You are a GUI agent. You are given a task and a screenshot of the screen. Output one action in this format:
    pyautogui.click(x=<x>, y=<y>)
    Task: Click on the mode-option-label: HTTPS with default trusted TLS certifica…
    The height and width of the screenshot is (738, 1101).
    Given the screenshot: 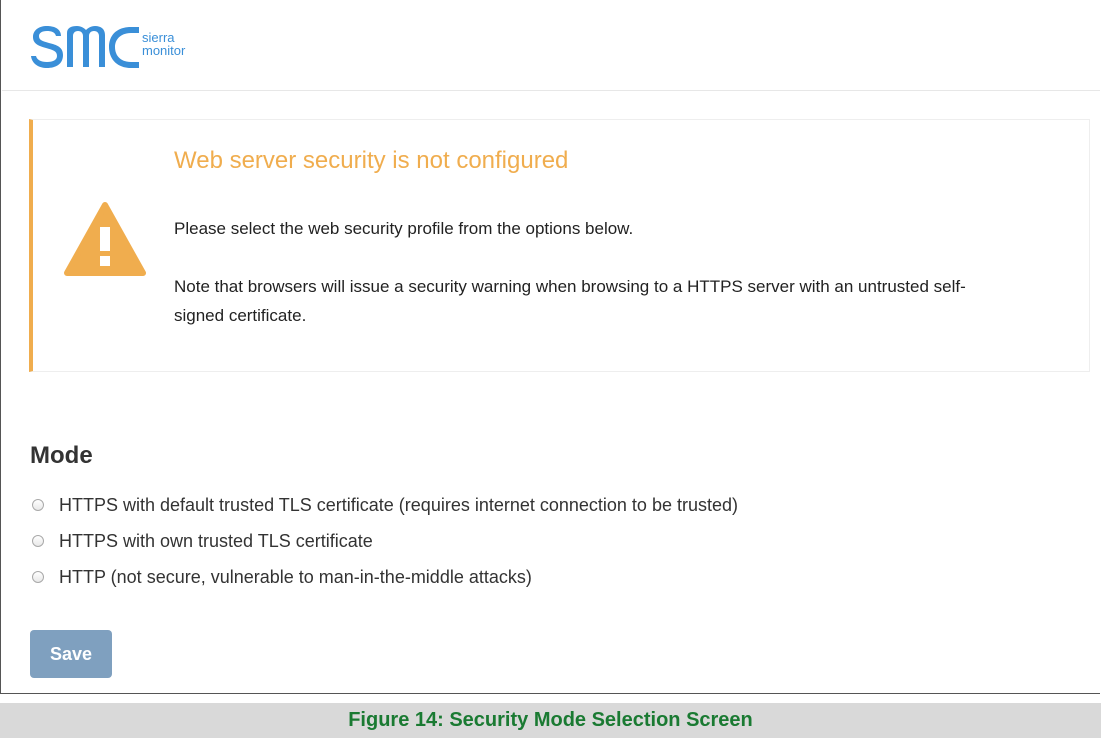 What is the action you would take?
    pyautogui.click(x=398, y=504)
    